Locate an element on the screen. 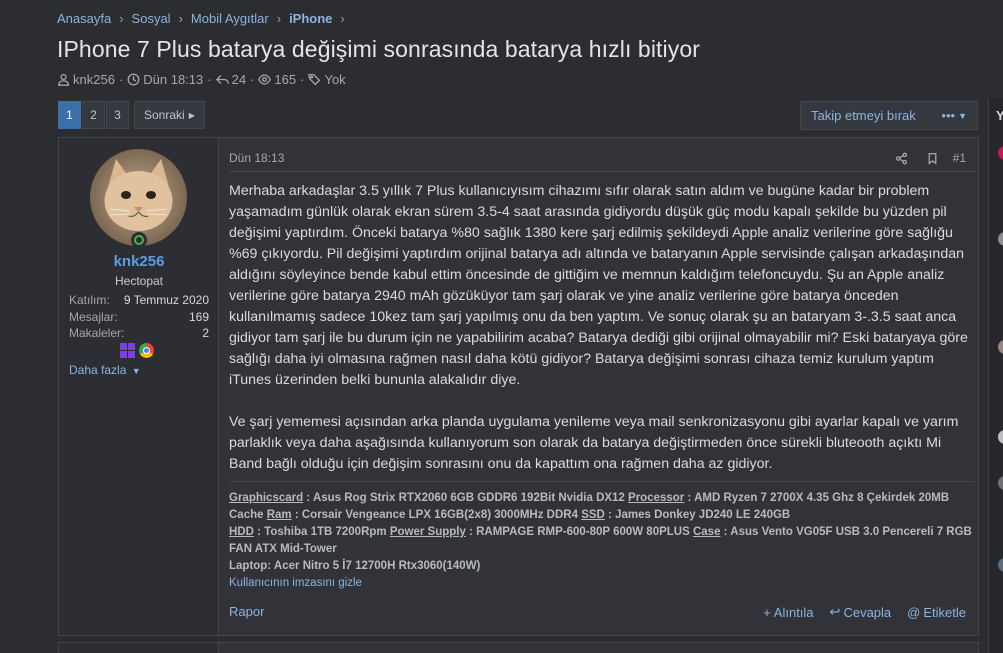 This screenshot has height=653, width=1003. chevron-right-icon: ▶ is located at coordinates (191, 115).